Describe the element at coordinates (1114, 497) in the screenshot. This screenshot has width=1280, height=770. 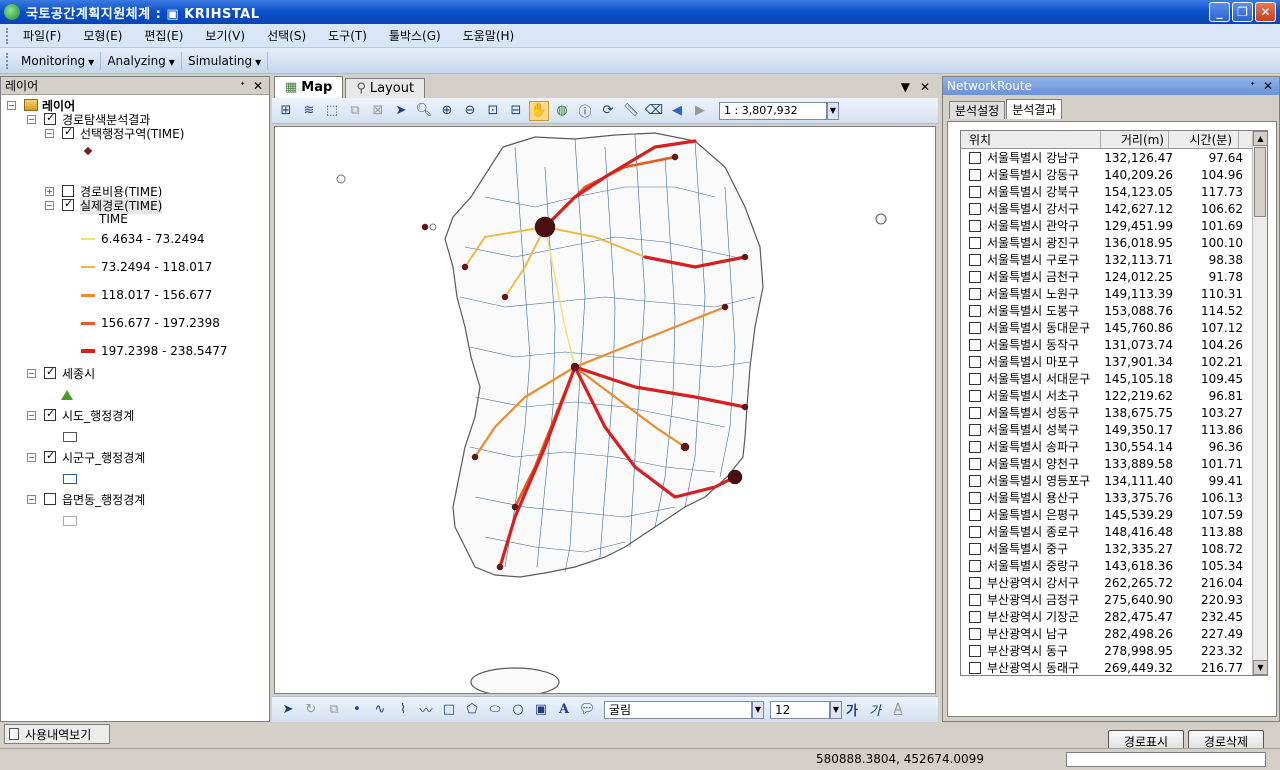
I see `table-row: 서울특별시 용산구 133,375.76 106.13` at that location.